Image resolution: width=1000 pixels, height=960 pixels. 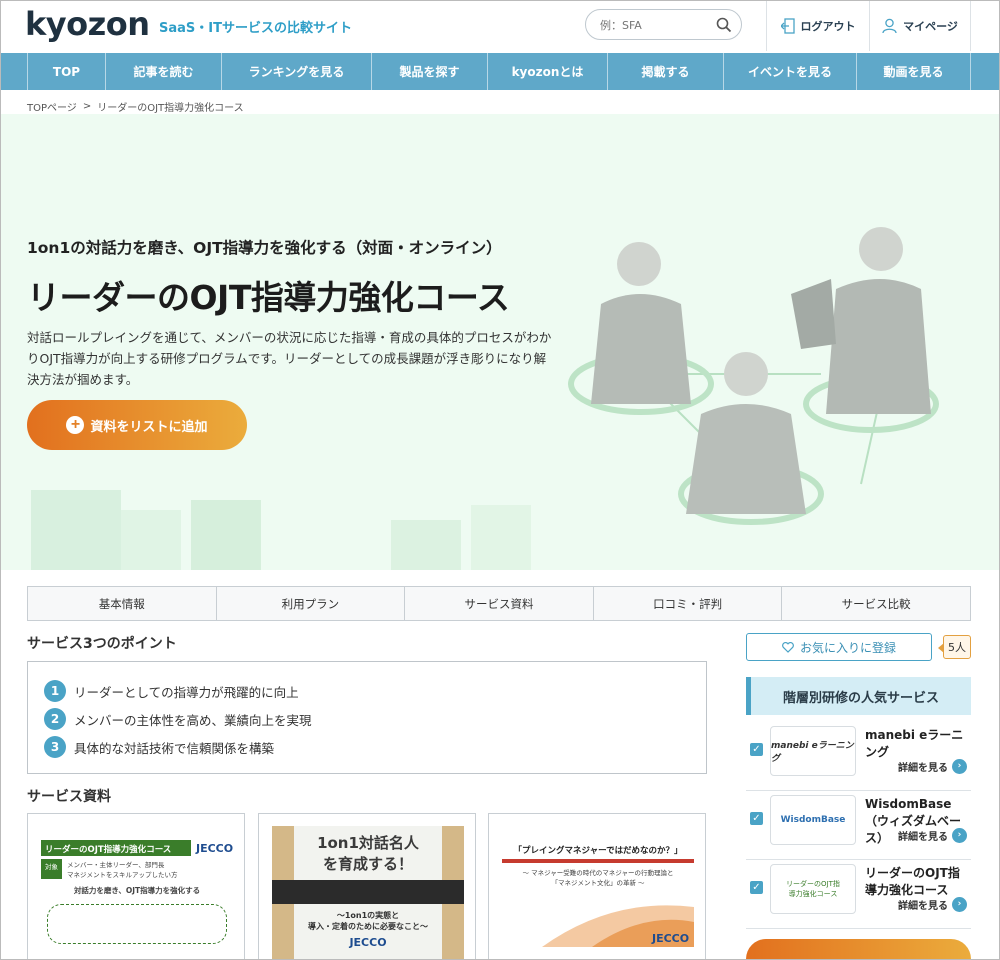 I want to click on service-logo: WisdomBase, so click(x=813, y=820).